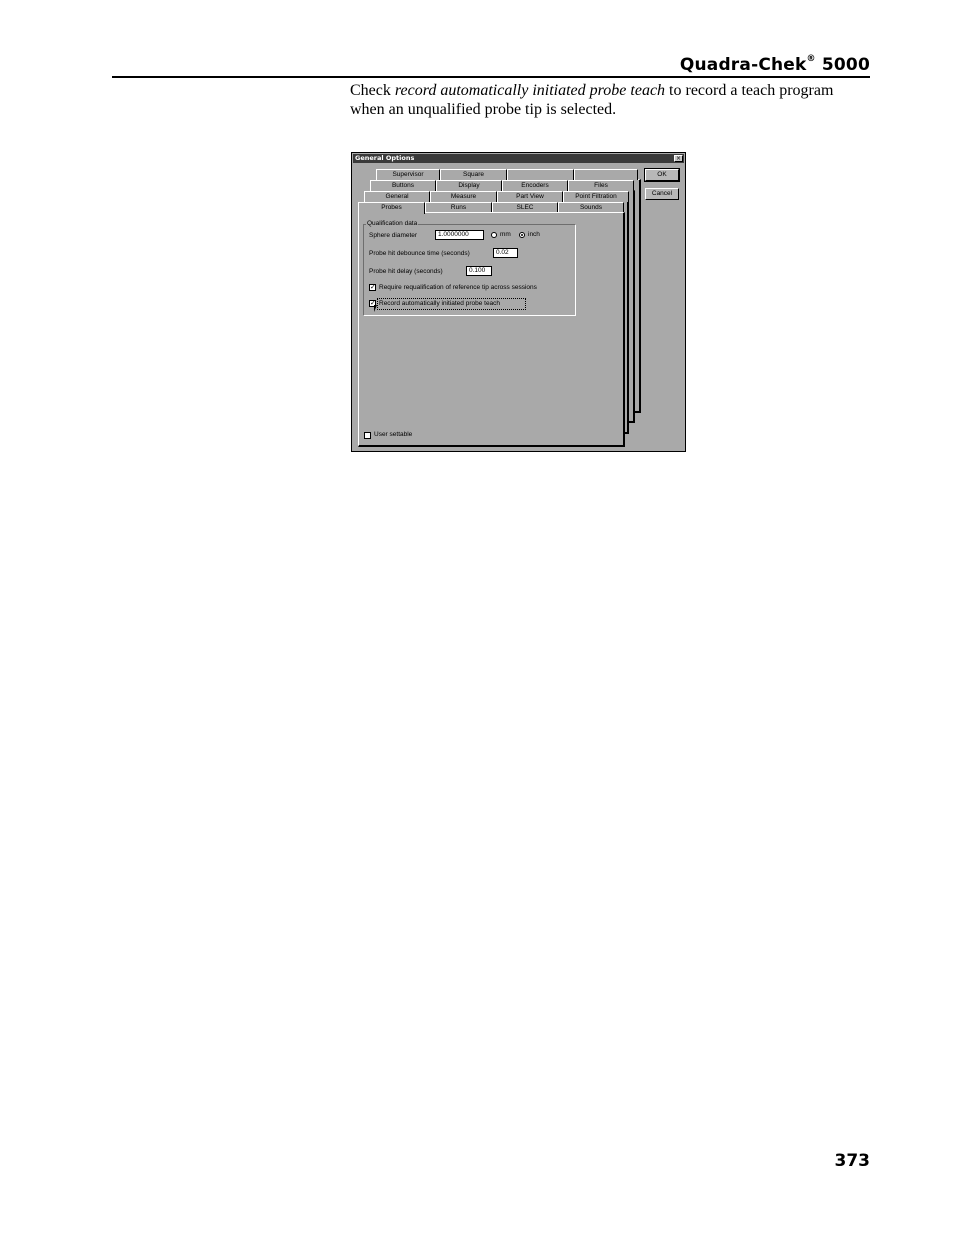 The image size is (954, 1235). What do you see at coordinates (469, 185) in the screenshot?
I see `tab-display: Display` at bounding box center [469, 185].